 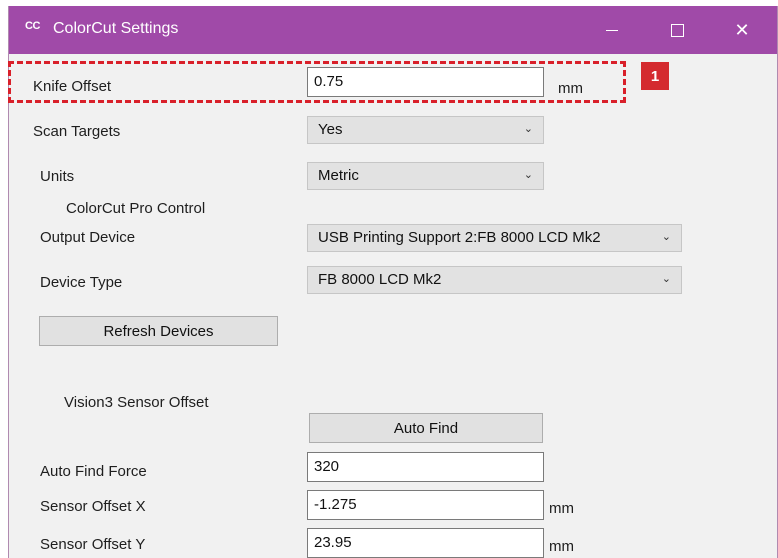 I want to click on units-value: Metric, so click(x=338, y=175).